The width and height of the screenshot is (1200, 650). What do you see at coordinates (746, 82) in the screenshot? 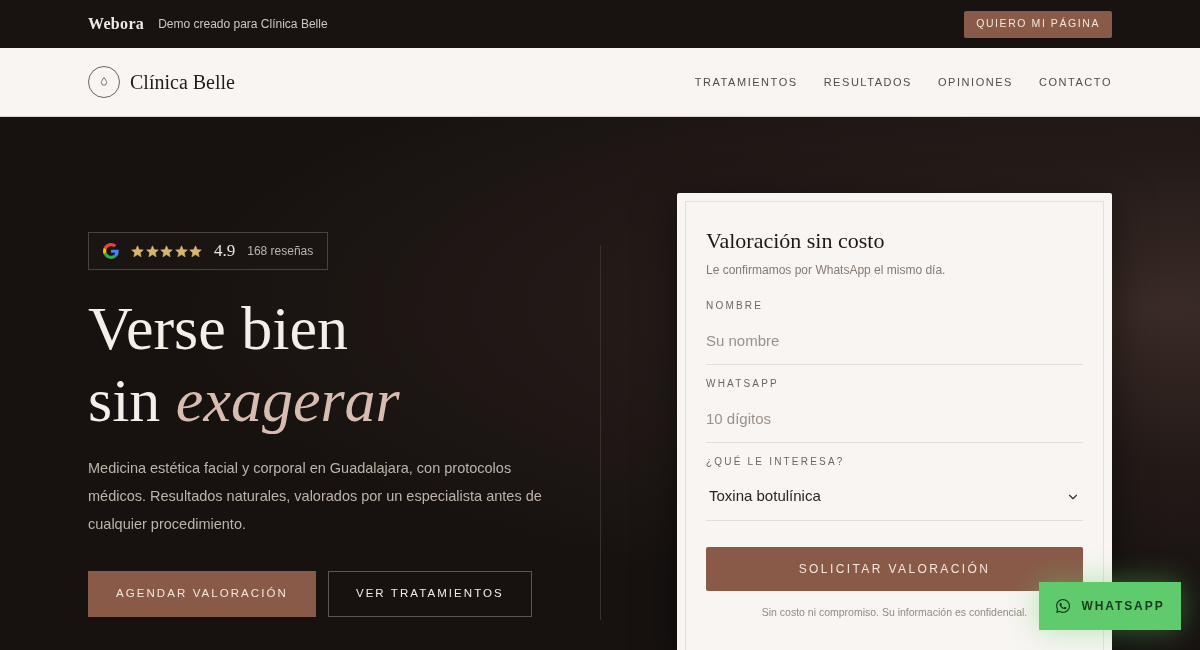
I see `nav-link: TRATAMIENTOS` at bounding box center [746, 82].